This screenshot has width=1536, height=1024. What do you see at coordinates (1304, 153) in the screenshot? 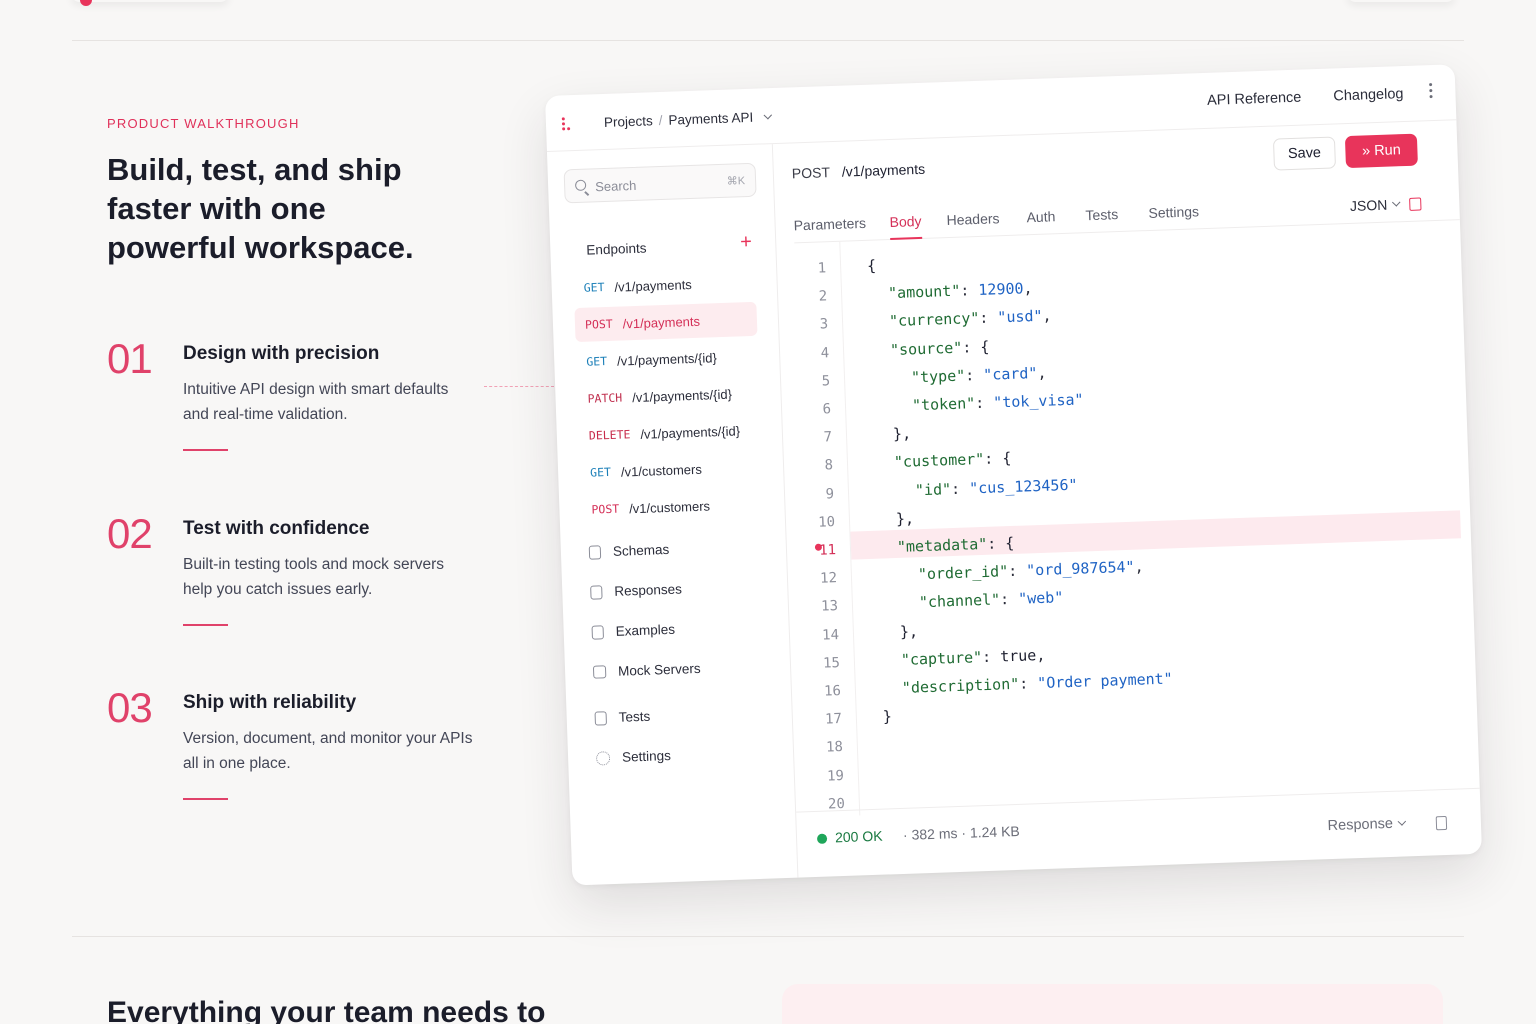
I see `save-button: Save` at bounding box center [1304, 153].